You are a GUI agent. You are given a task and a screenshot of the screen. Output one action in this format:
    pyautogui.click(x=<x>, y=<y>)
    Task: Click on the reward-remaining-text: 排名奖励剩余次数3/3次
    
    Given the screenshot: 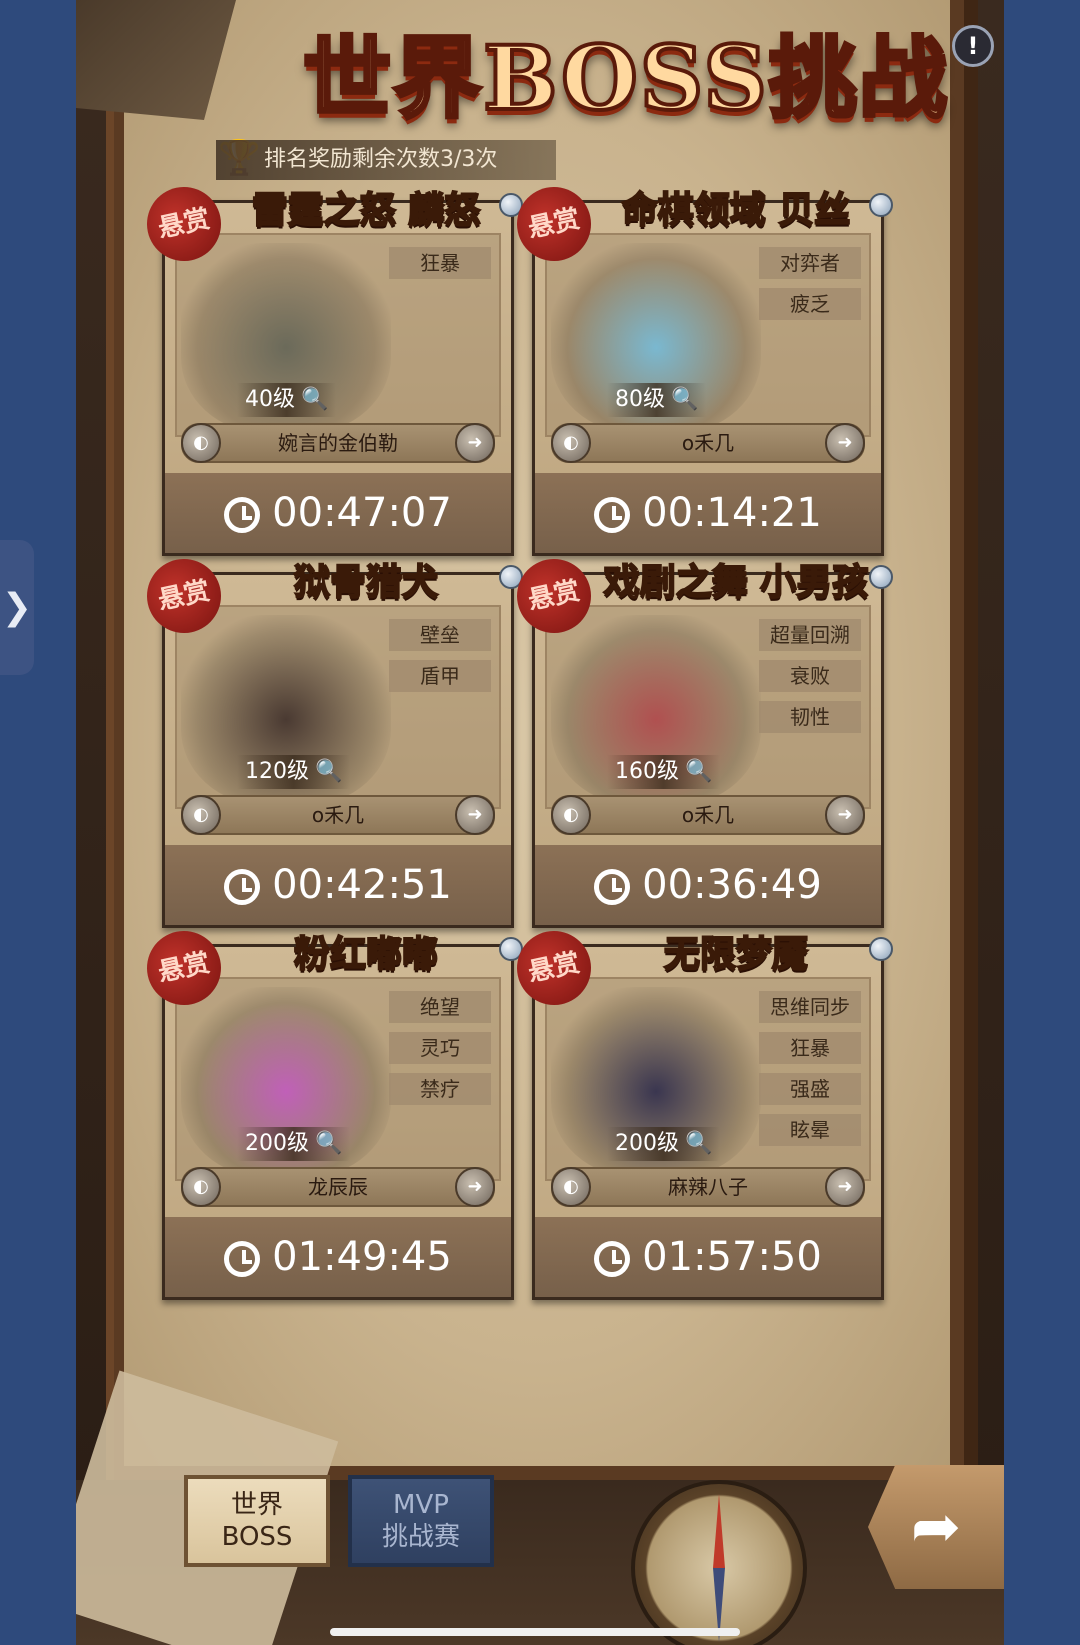 What is the action you would take?
    pyautogui.click(x=386, y=160)
    